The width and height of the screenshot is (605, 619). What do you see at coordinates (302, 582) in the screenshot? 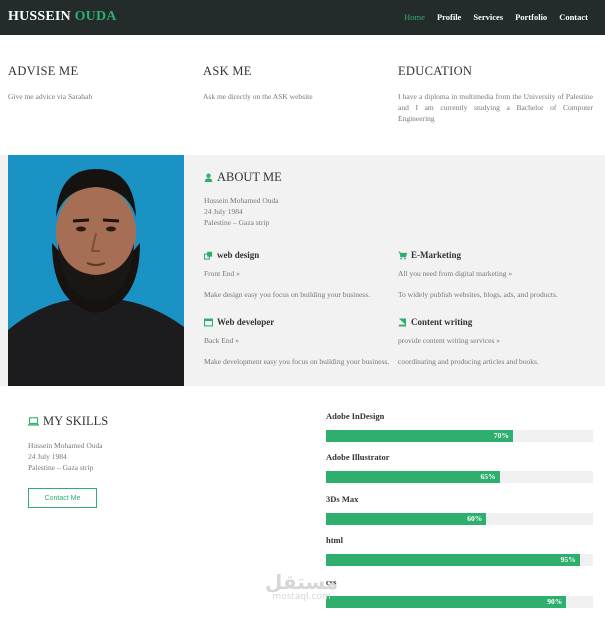
I see `watermark-arabic: مستقل` at bounding box center [302, 582].